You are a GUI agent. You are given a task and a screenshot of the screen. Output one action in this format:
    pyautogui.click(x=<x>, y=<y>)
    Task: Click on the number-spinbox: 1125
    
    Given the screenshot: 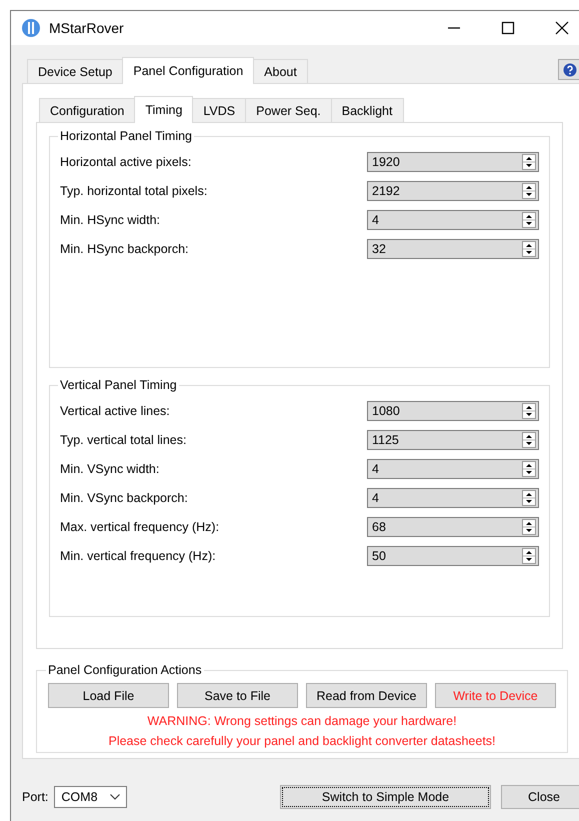 What is the action you would take?
    pyautogui.click(x=453, y=440)
    